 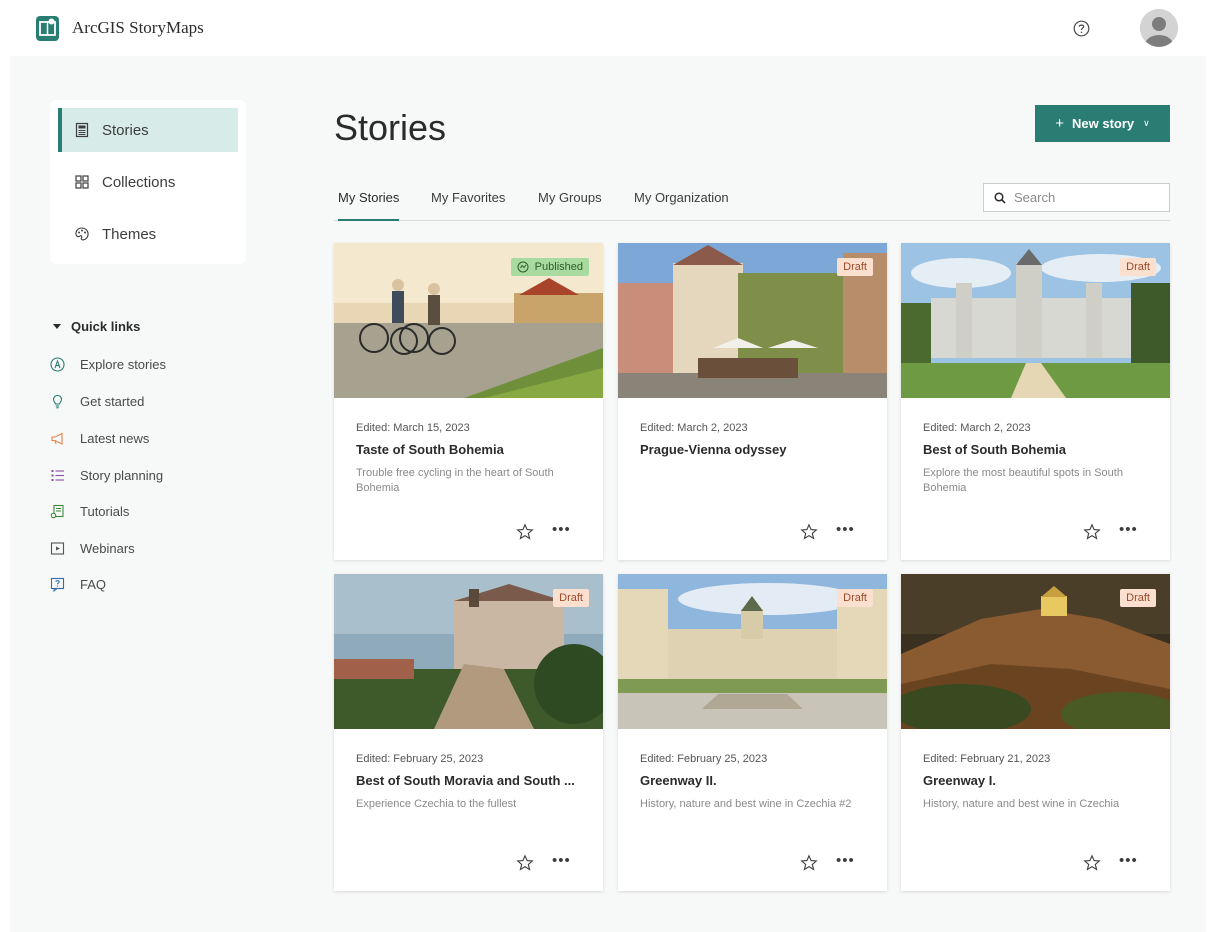 I want to click on new-story-label: New story, so click(x=1103, y=123).